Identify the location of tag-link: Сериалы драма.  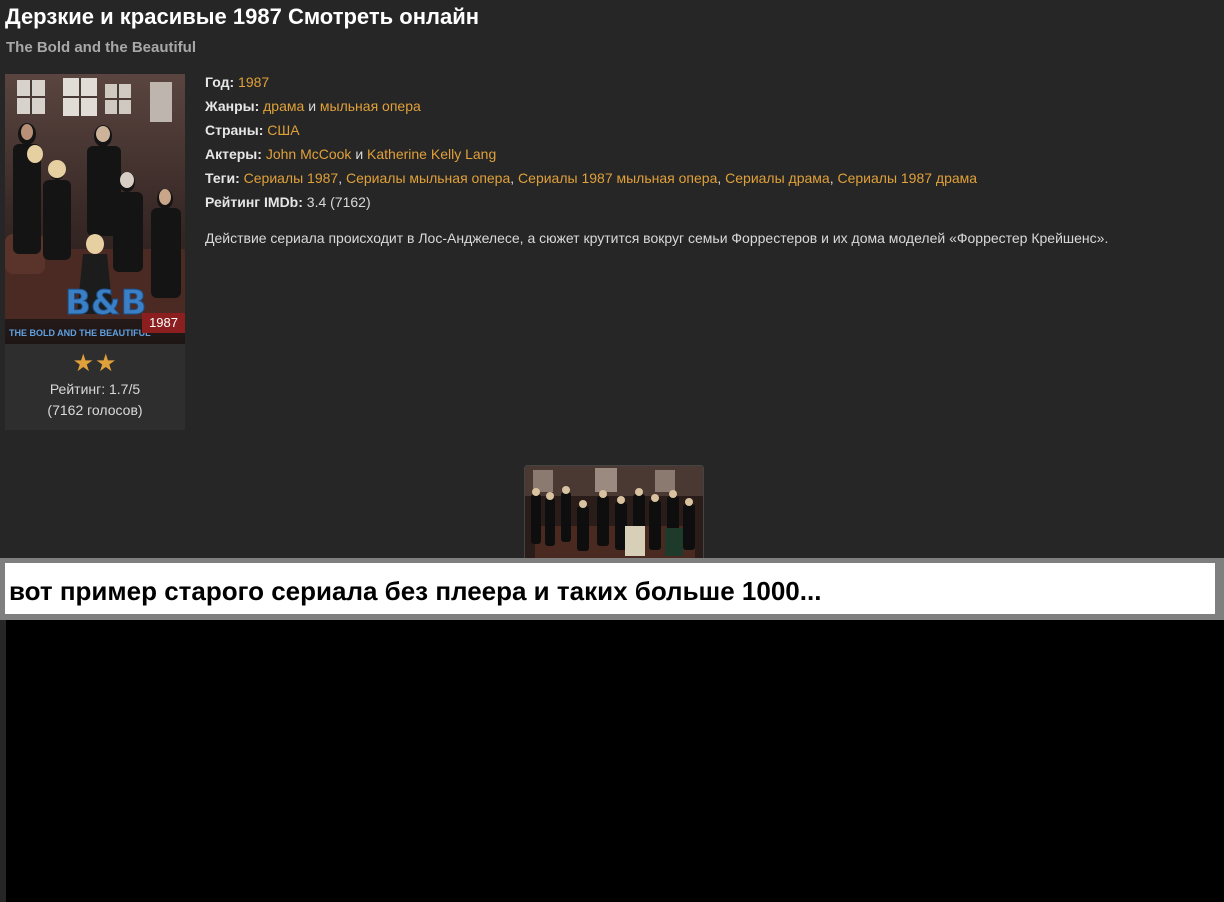
(777, 178).